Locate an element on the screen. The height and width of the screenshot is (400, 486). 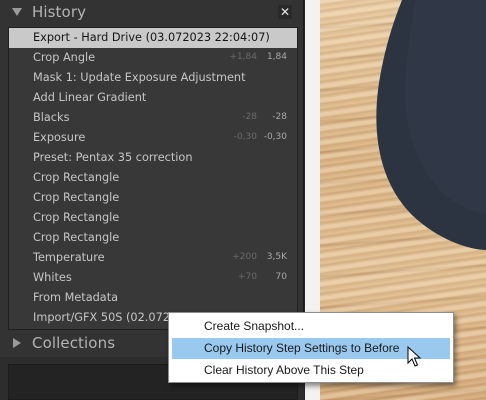
history-item-label: Whites is located at coordinates (52, 277).